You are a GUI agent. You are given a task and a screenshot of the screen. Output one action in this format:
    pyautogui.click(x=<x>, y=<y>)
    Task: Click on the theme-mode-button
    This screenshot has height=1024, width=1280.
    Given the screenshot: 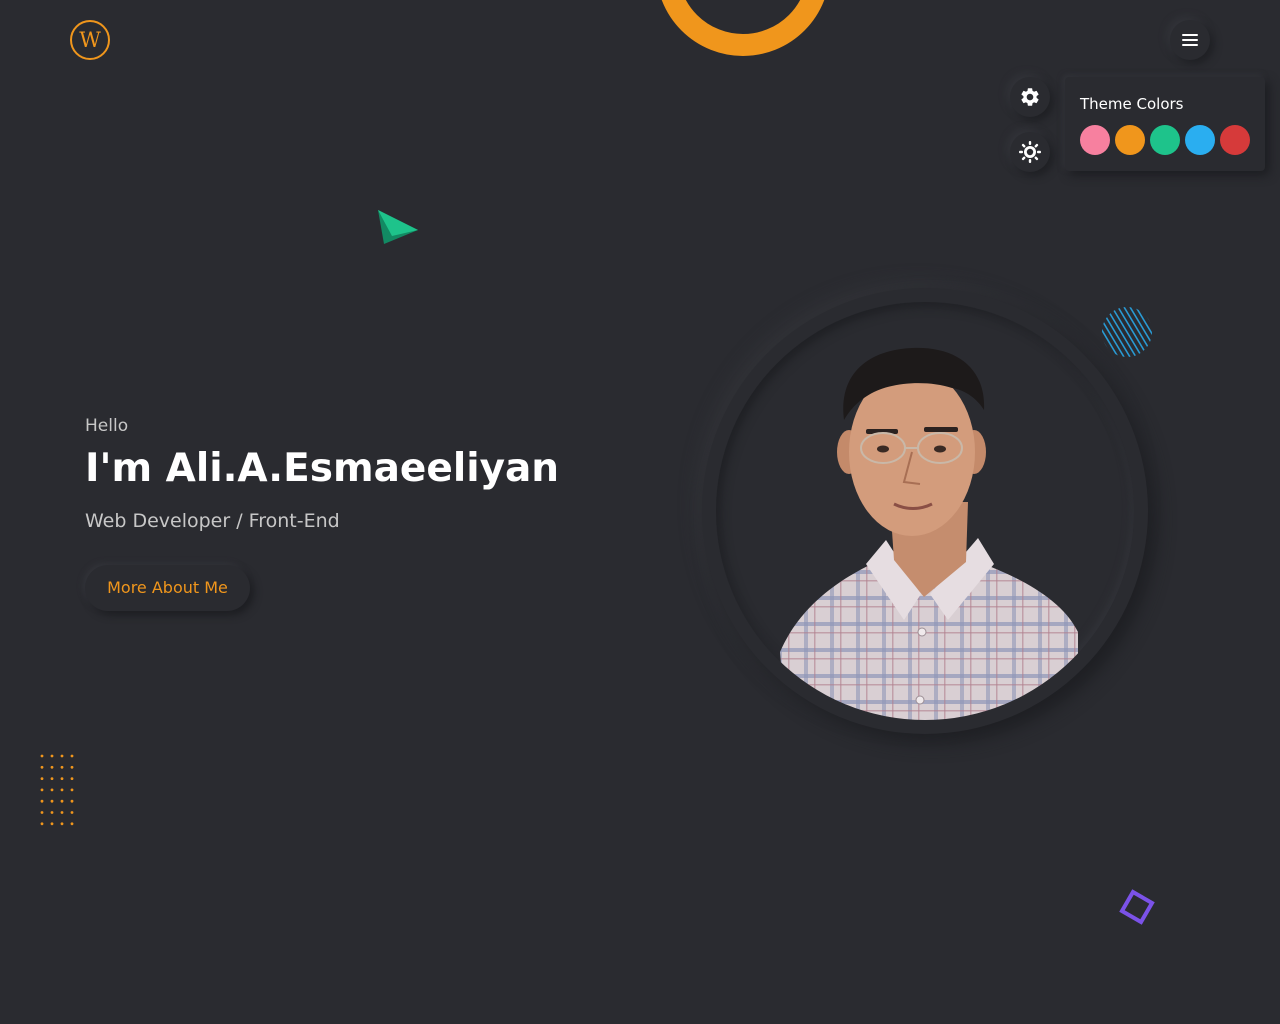 What is the action you would take?
    pyautogui.click(x=1030, y=152)
    